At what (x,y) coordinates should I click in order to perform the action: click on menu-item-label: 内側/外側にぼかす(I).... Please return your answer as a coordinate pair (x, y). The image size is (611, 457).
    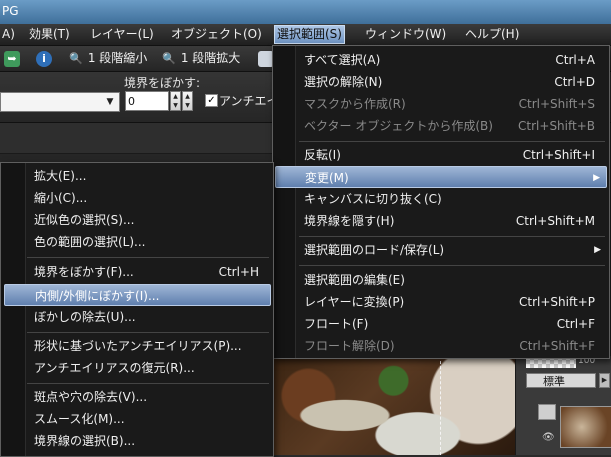
    Looking at the image, I should click on (97, 296).